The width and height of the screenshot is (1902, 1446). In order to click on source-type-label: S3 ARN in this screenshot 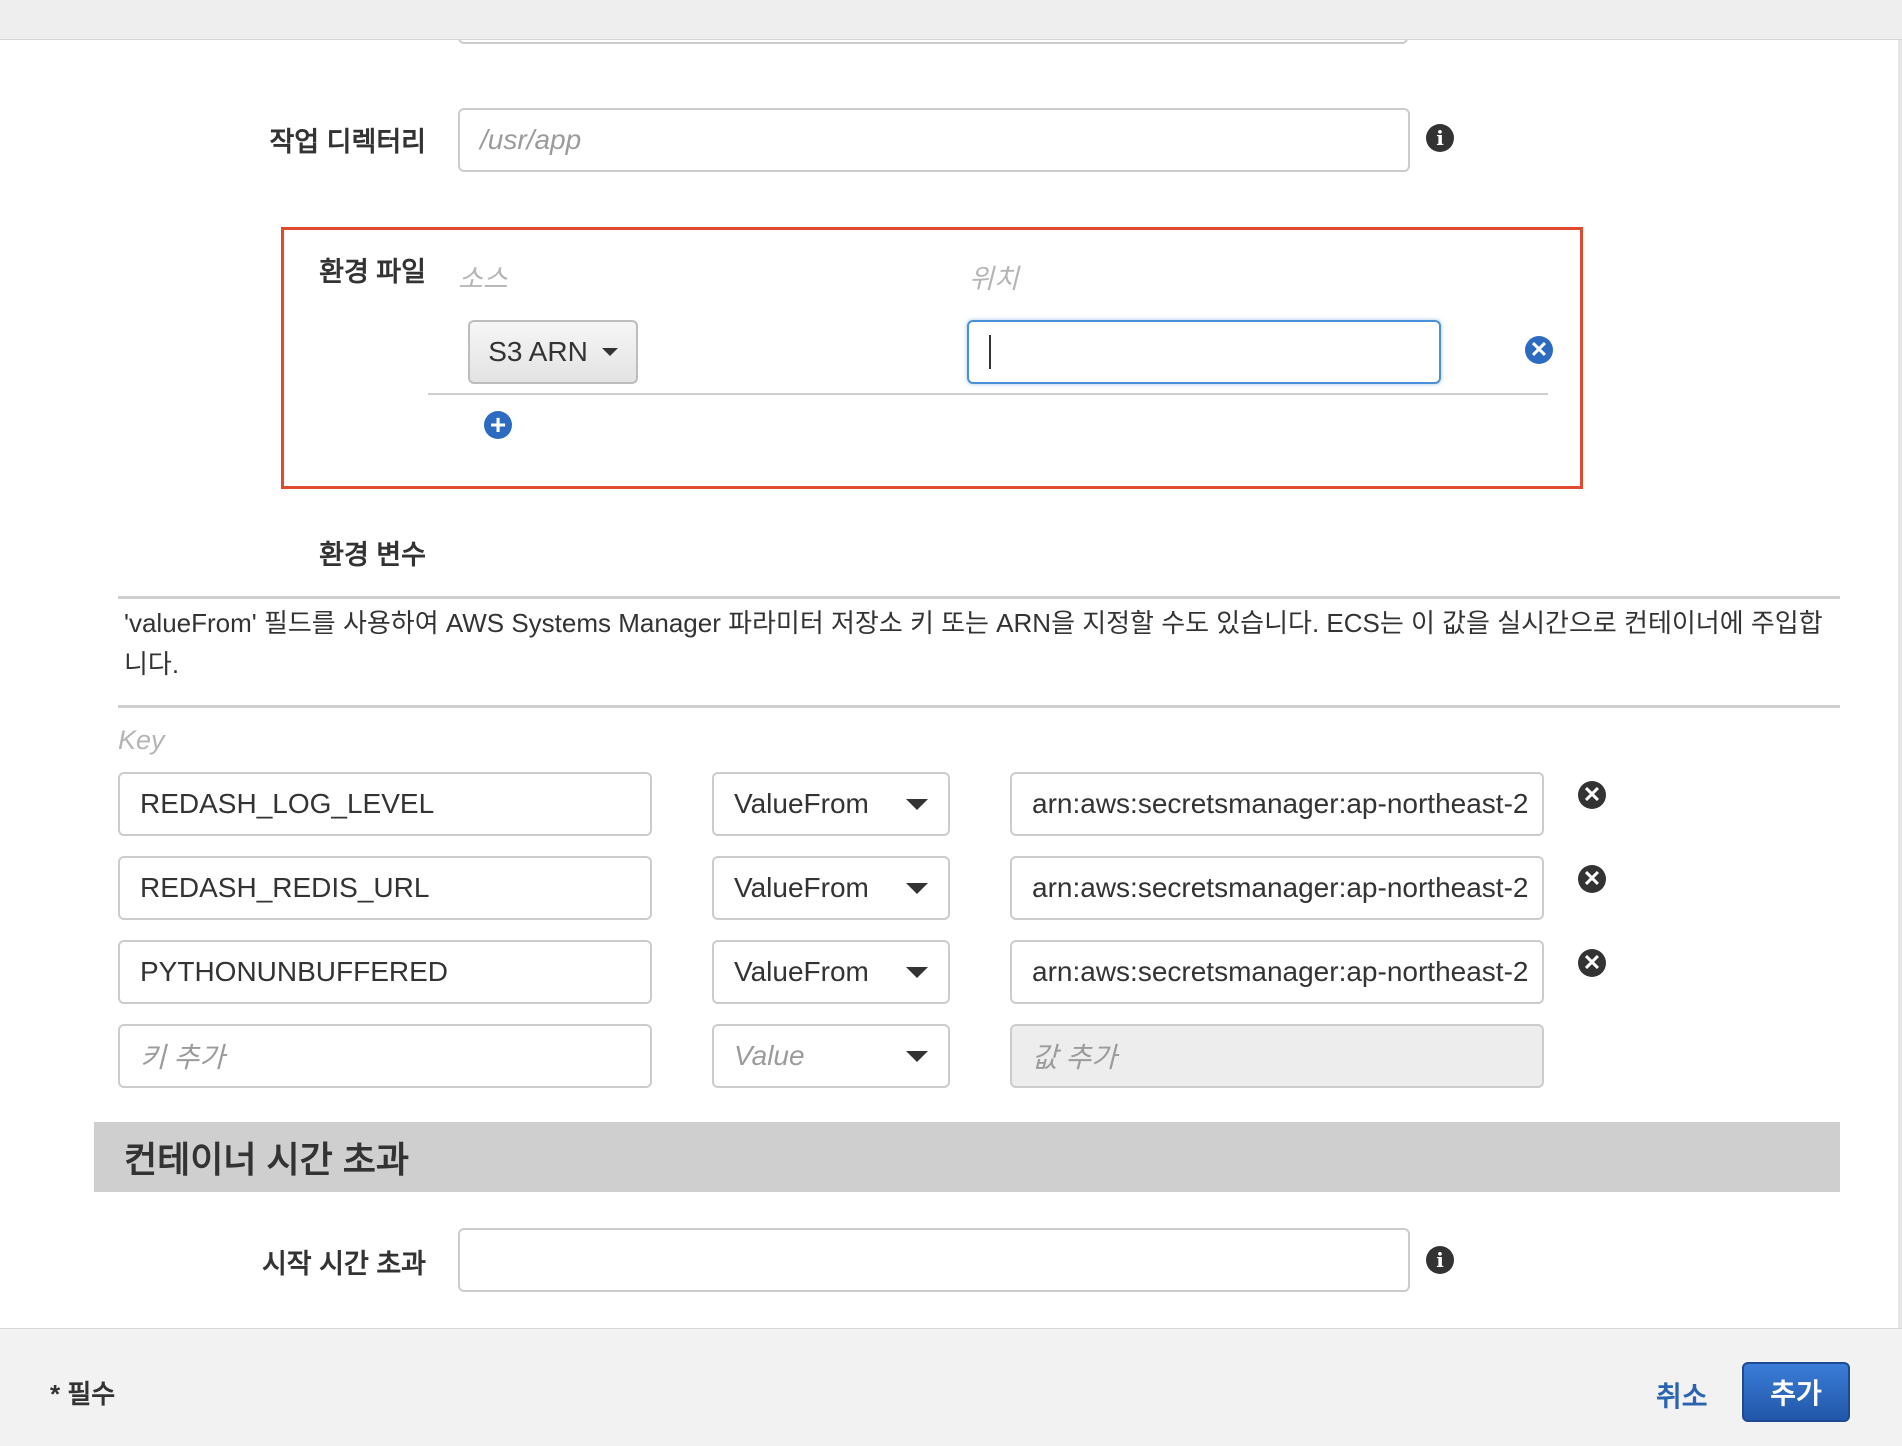, I will do `click(538, 351)`.